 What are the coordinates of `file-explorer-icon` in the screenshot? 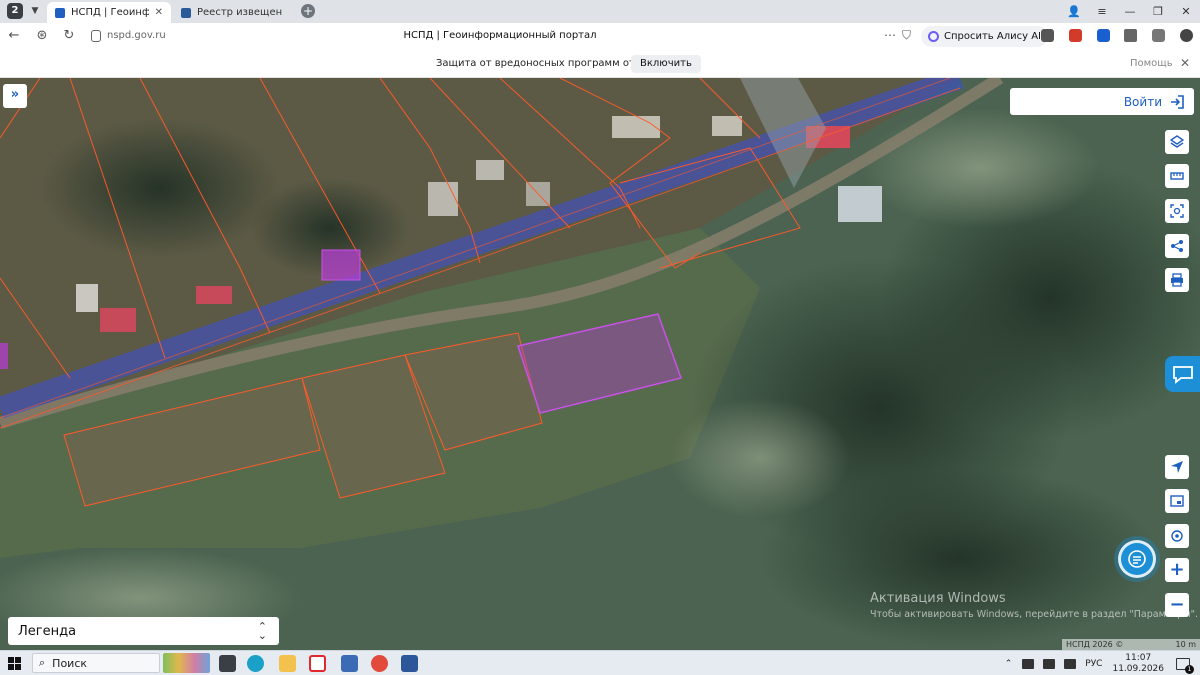 It's located at (287, 663).